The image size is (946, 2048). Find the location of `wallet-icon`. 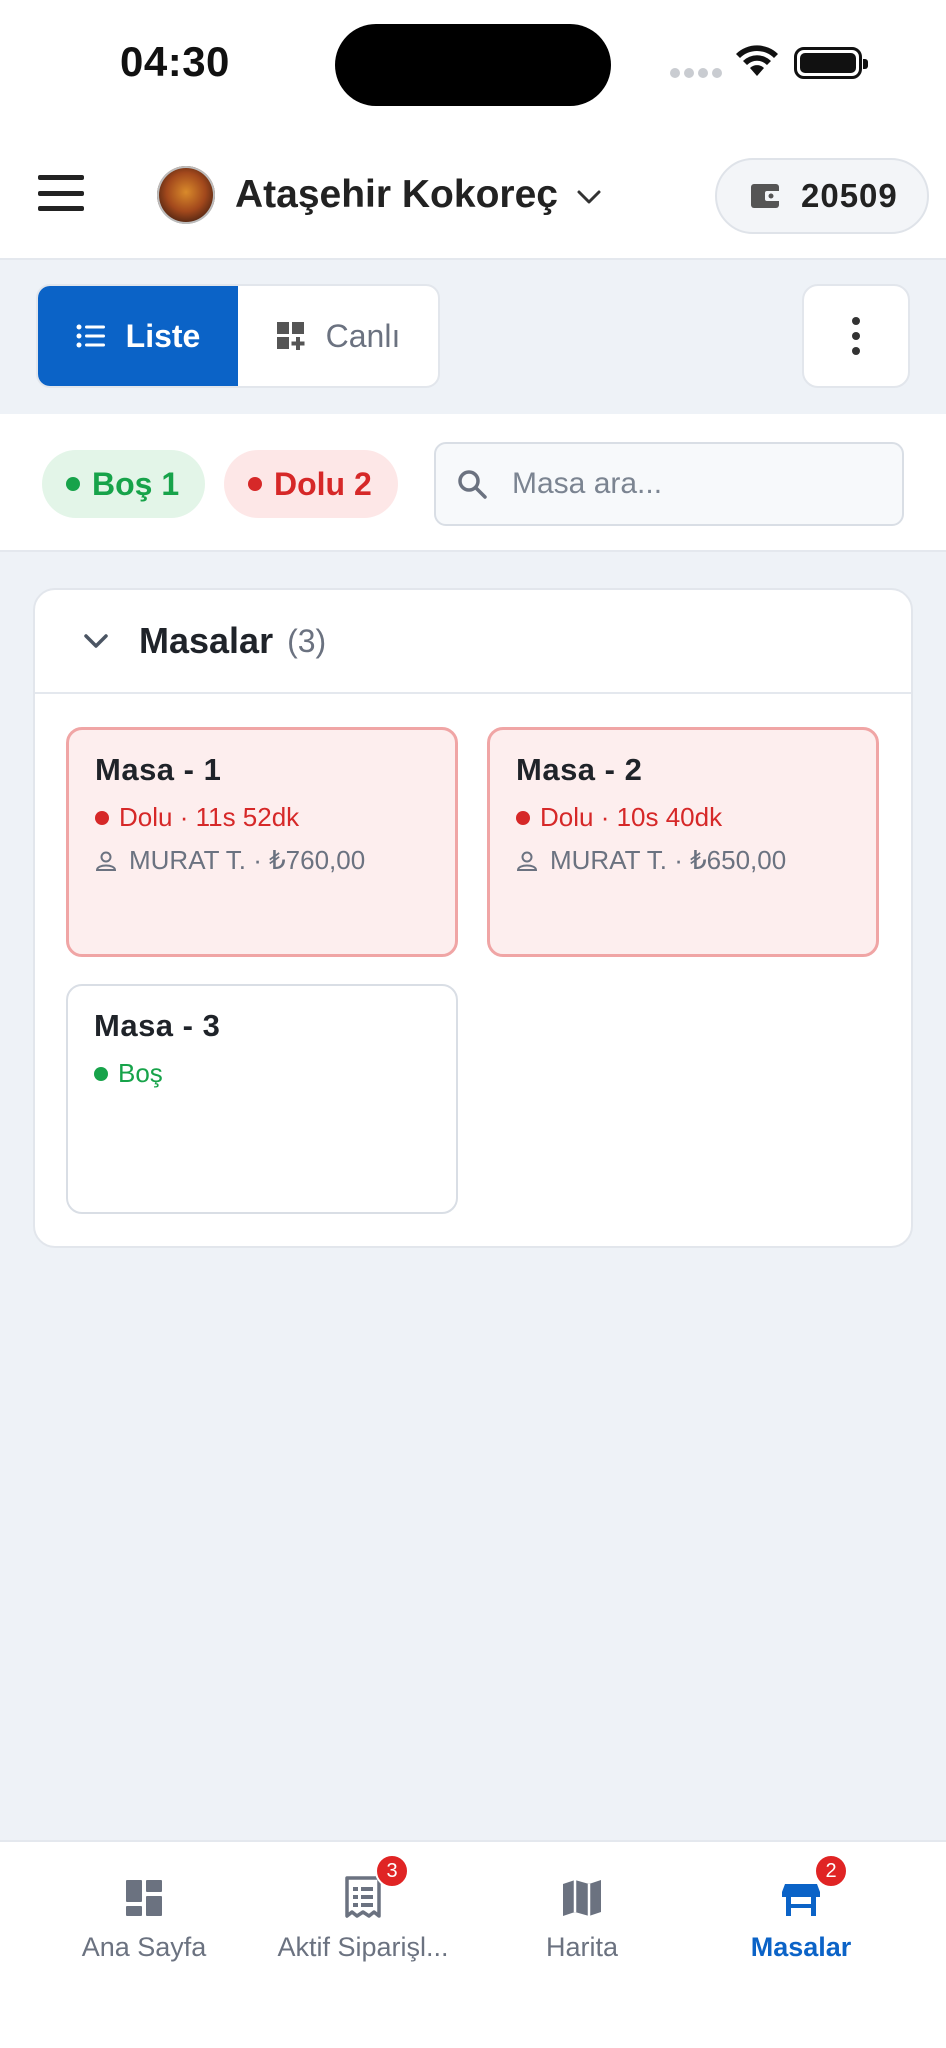

wallet-icon is located at coordinates (766, 196).